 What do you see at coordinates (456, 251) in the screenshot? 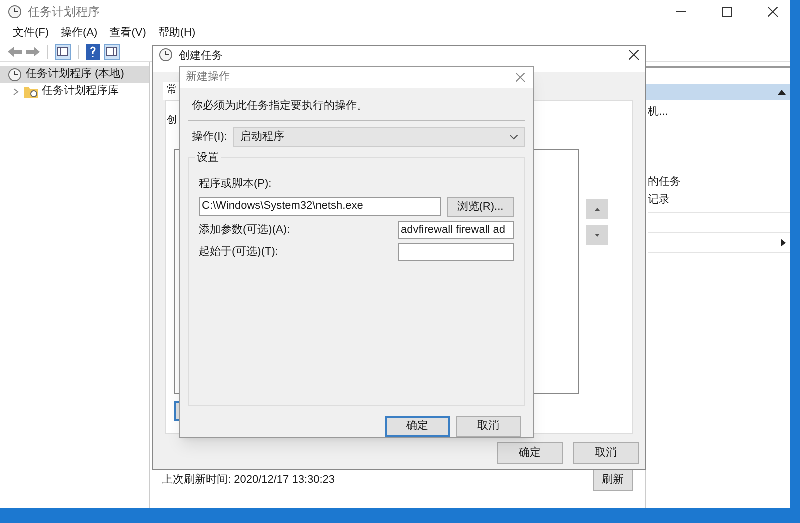
I see `input-field` at bounding box center [456, 251].